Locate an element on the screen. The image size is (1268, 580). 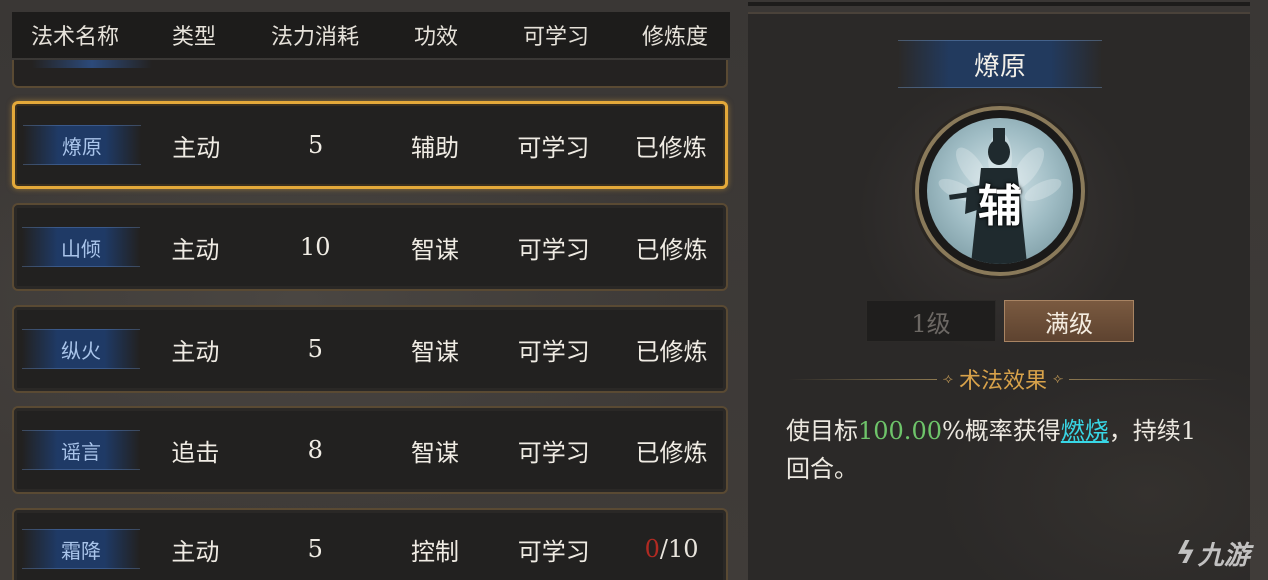
header-cost: 法力消耗 is located at coordinates (315, 35).